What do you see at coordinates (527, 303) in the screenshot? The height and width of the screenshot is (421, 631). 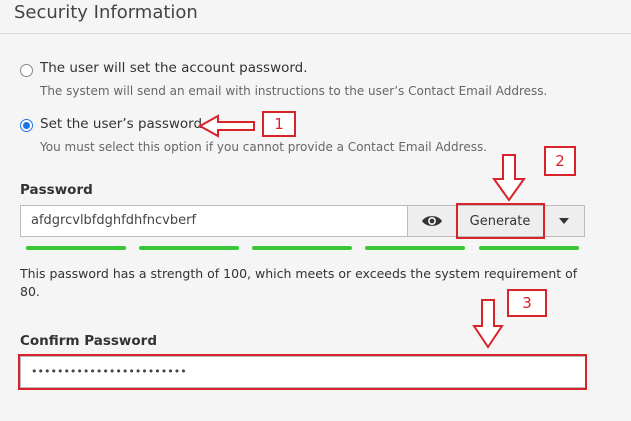 I see `annotation-marker-3: 3` at bounding box center [527, 303].